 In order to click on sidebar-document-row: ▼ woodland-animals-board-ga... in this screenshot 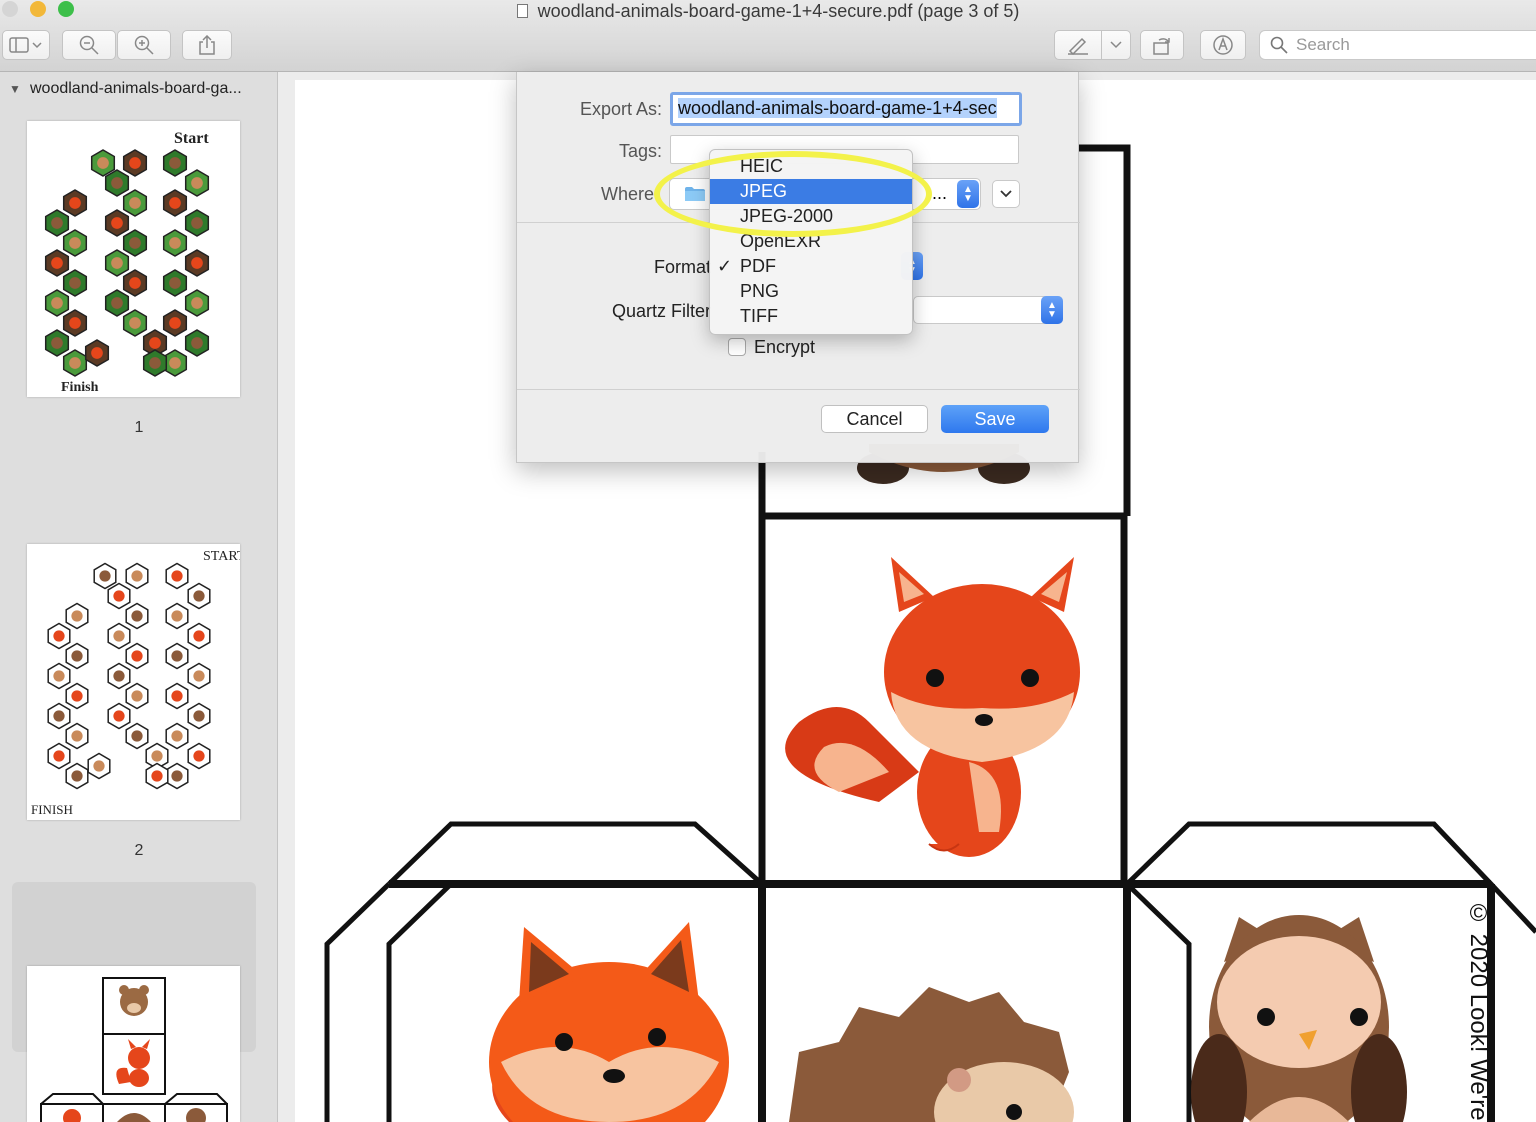, I will do `click(138, 89)`.